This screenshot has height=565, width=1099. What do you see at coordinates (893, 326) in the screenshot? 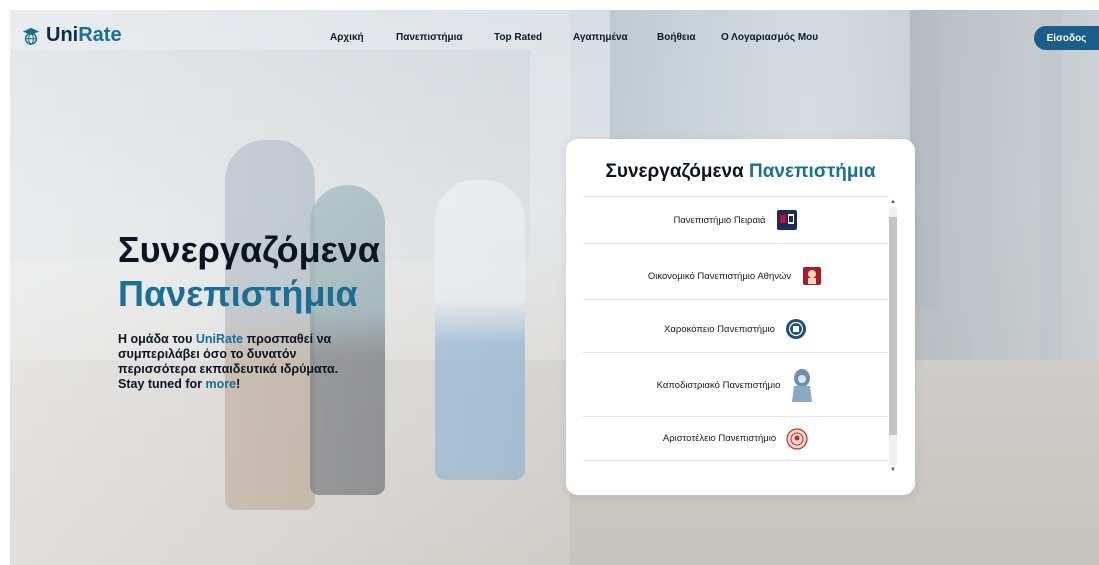
I see `scroll-thumb` at bounding box center [893, 326].